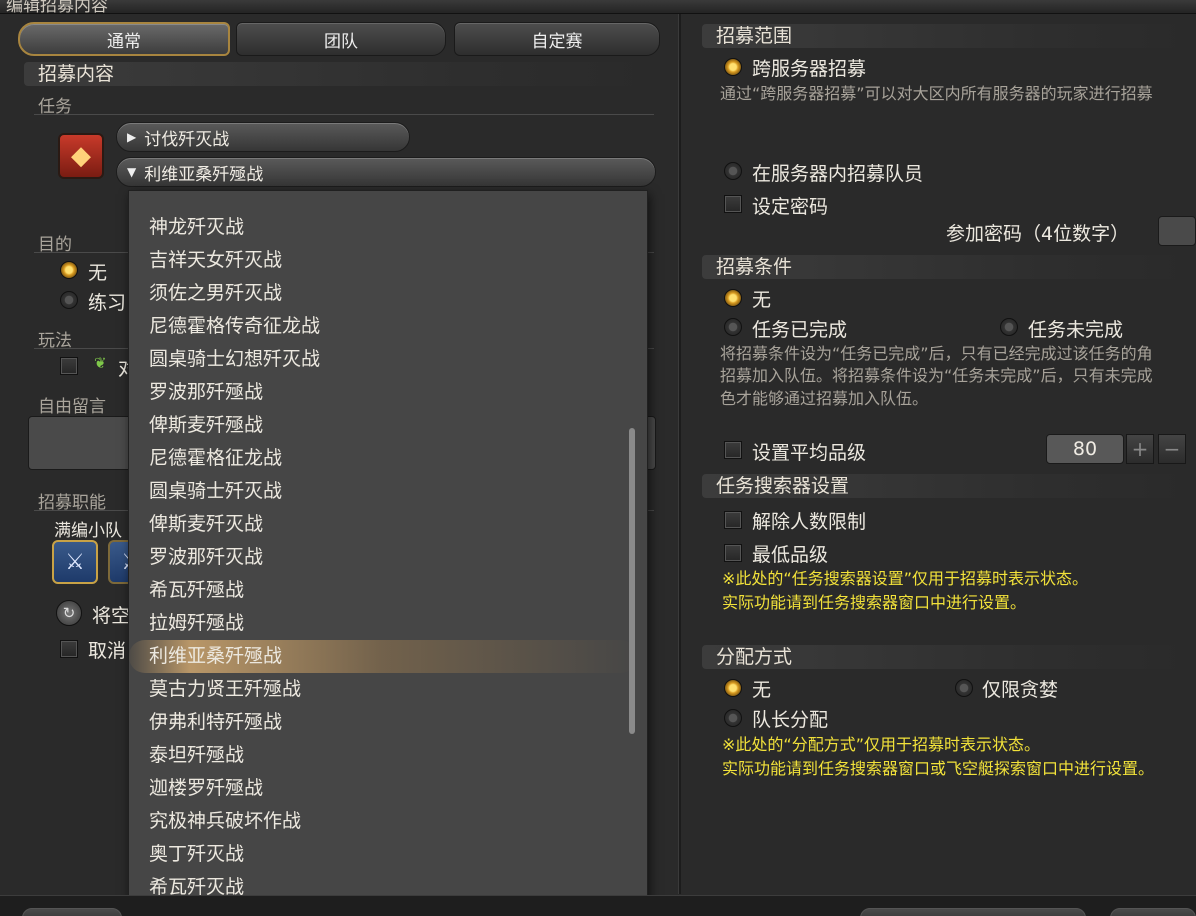 The width and height of the screenshot is (1196, 916). I want to click on avg-ilvl-label: 设置平均品级, so click(809, 453).